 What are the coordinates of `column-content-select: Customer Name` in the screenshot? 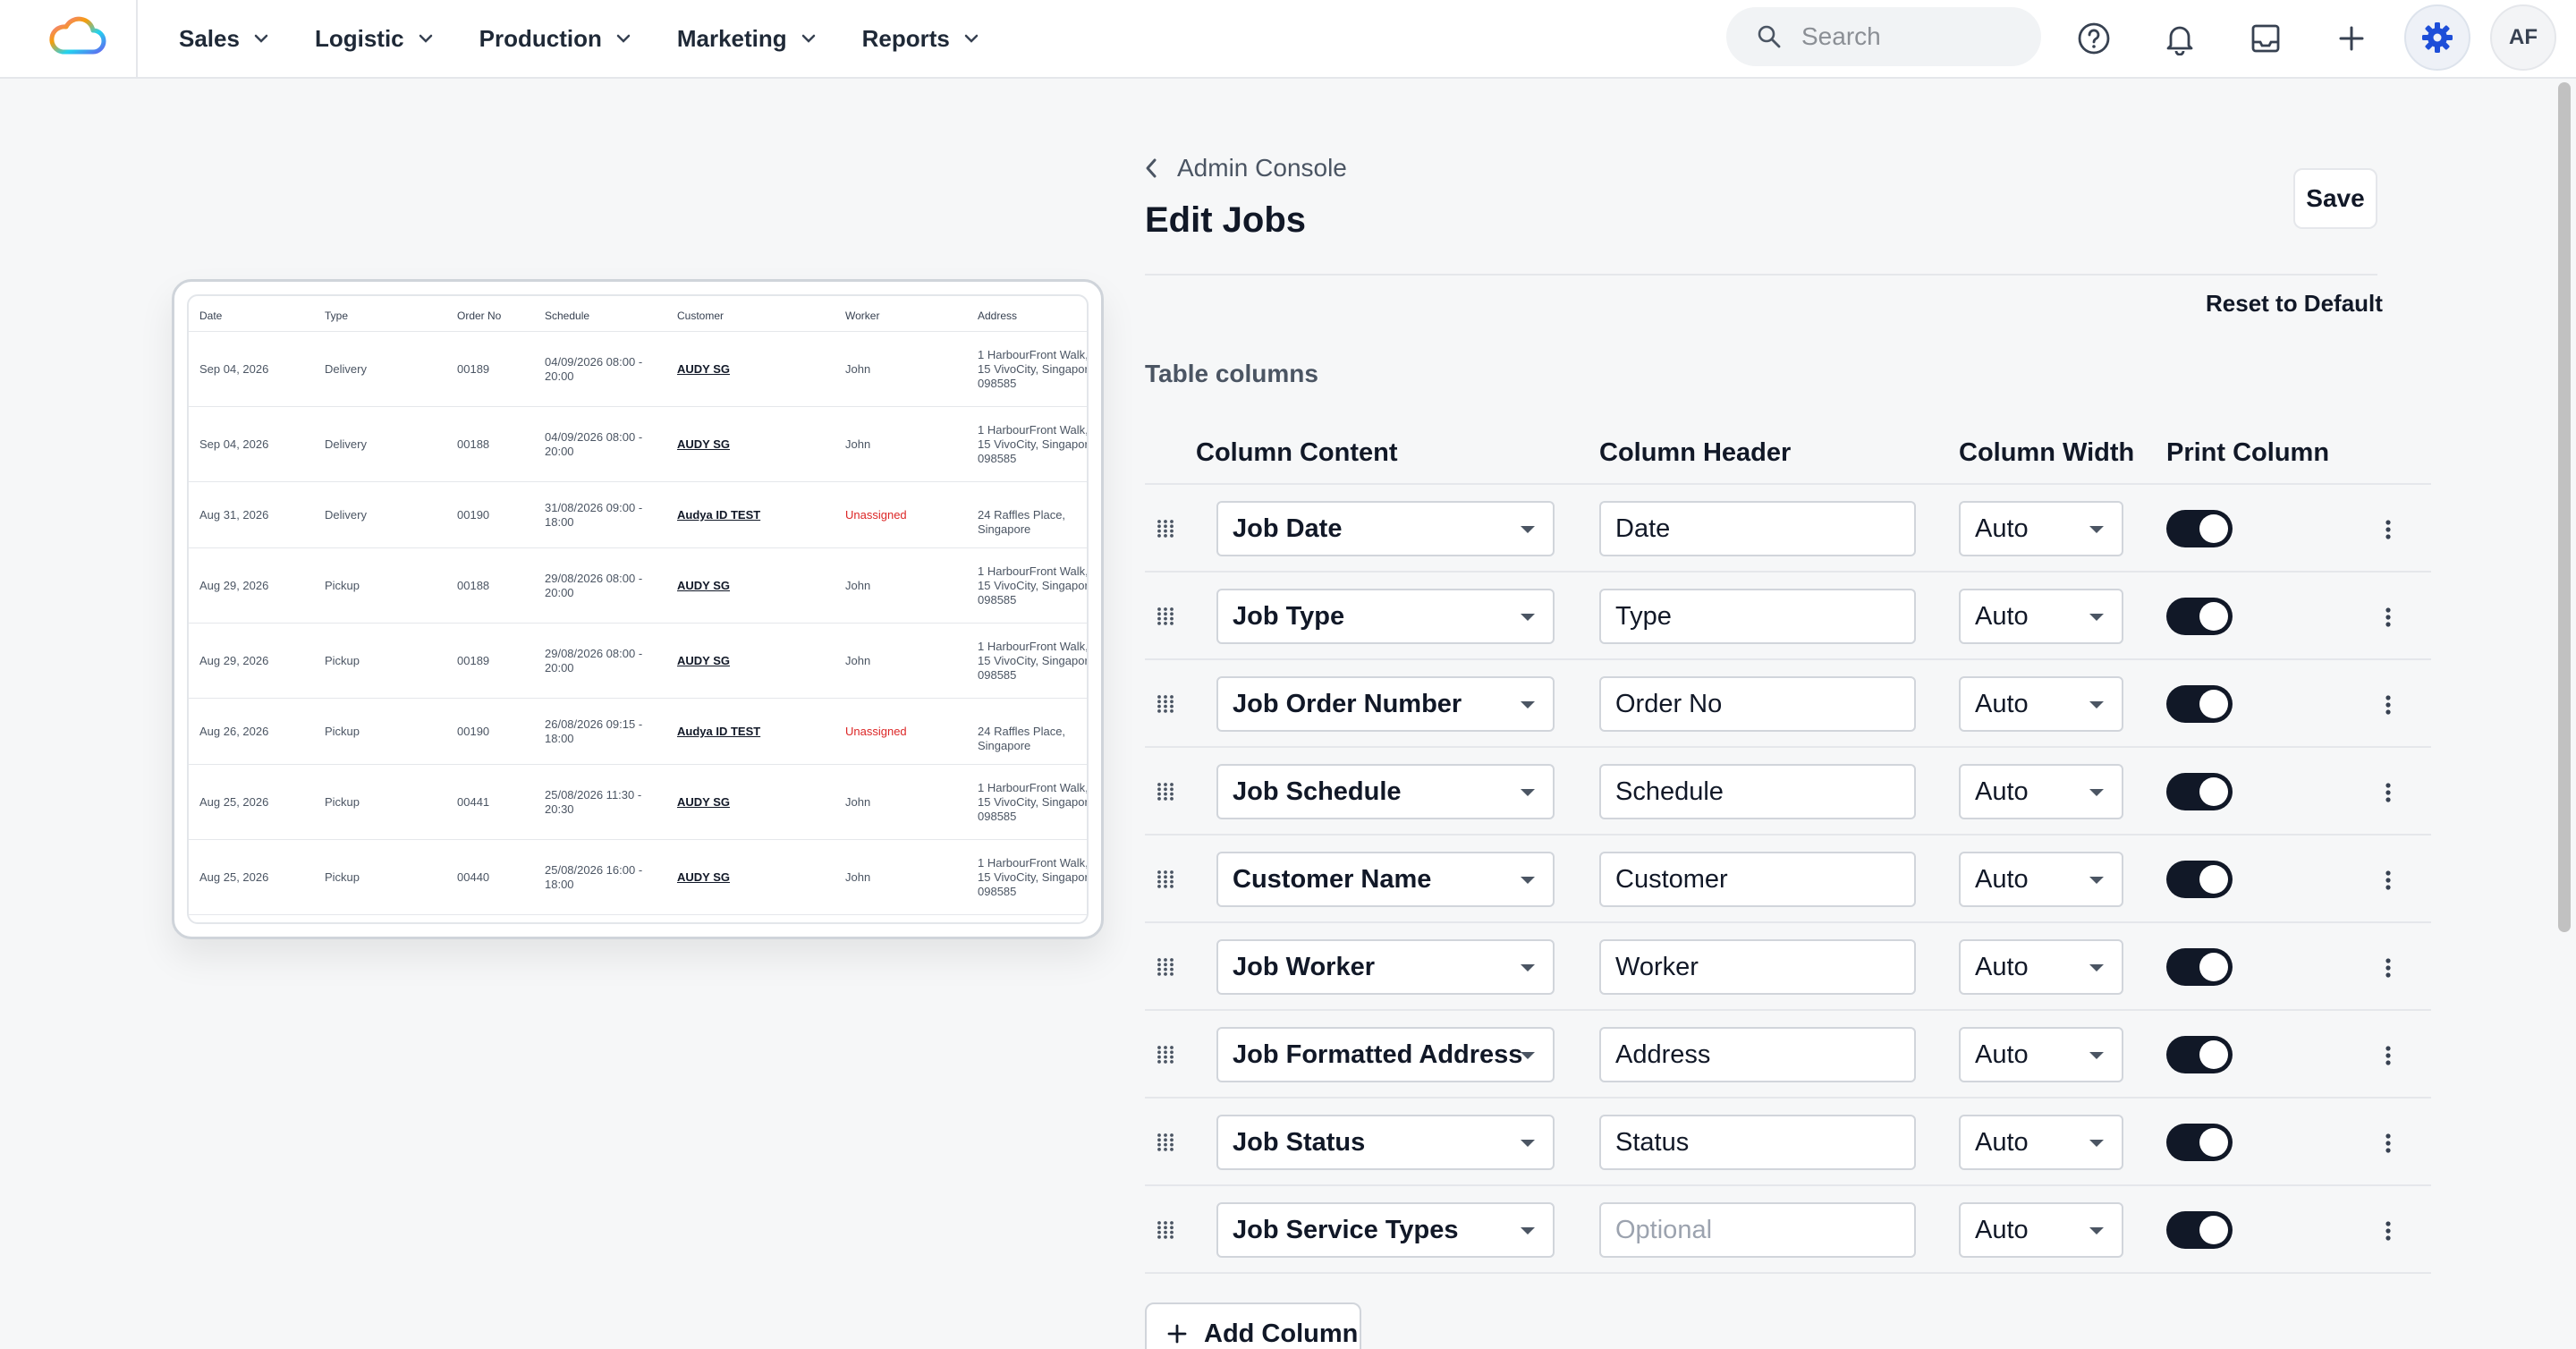 It's located at (1385, 879).